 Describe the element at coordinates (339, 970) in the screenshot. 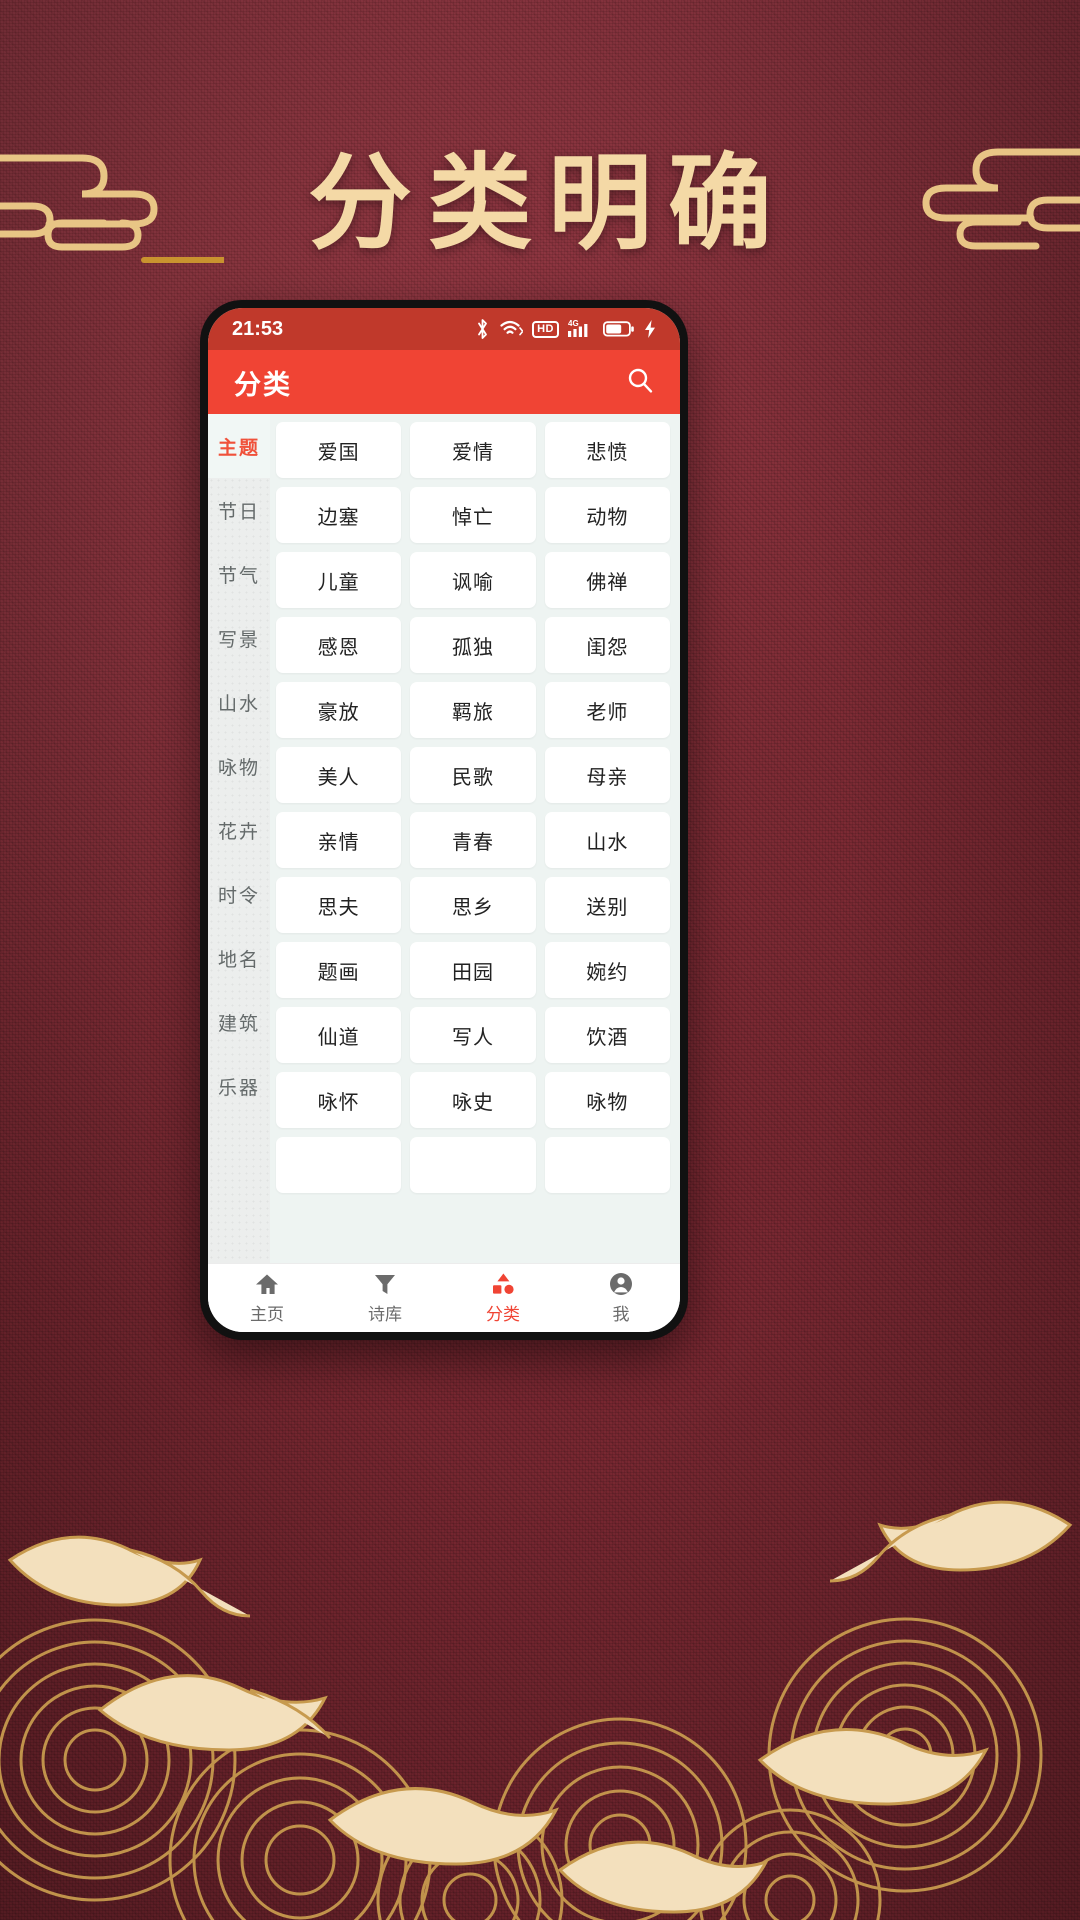

I see `category-chip: 题画` at that location.